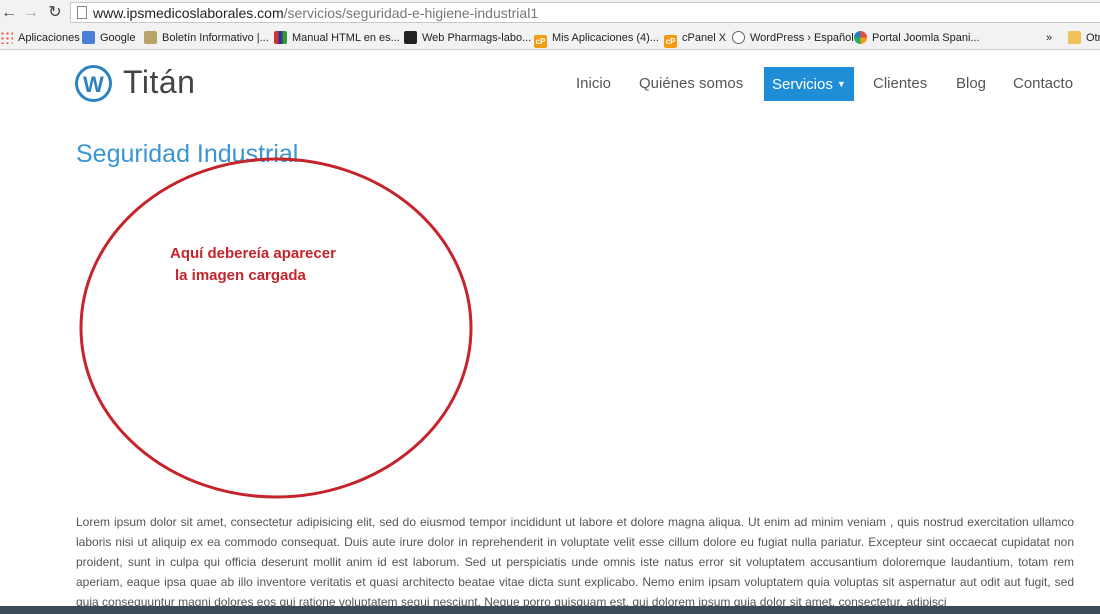 This screenshot has width=1100, height=614. I want to click on logo-mark: W, so click(93, 84).